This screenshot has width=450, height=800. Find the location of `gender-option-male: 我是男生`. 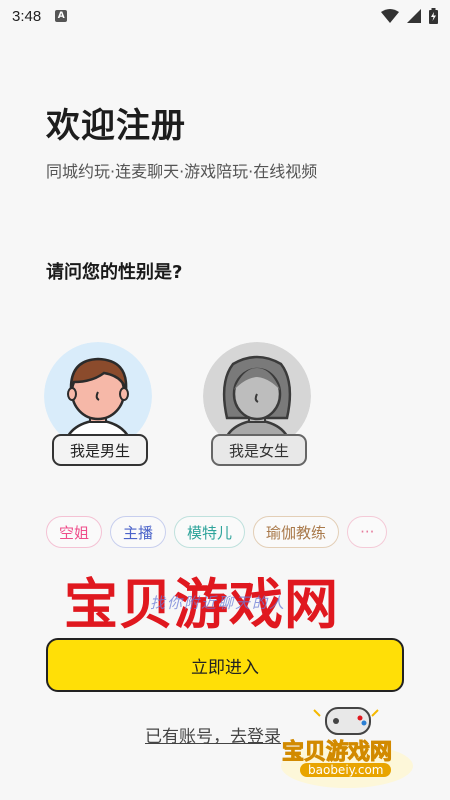

gender-option-male: 我是男生 is located at coordinates (99, 404).